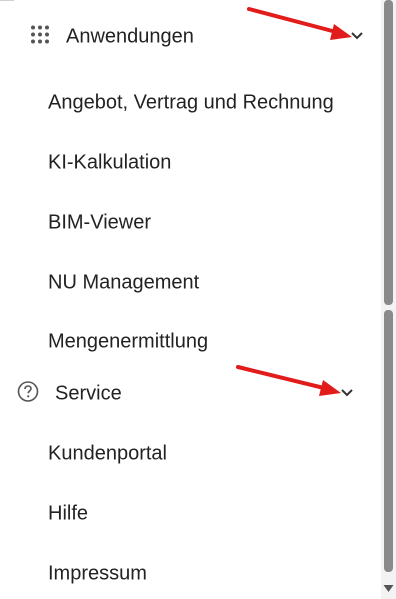  What do you see at coordinates (190, 163) in the screenshot?
I see `menu-item-ki-kalkulation: KI-Kalkulation` at bounding box center [190, 163].